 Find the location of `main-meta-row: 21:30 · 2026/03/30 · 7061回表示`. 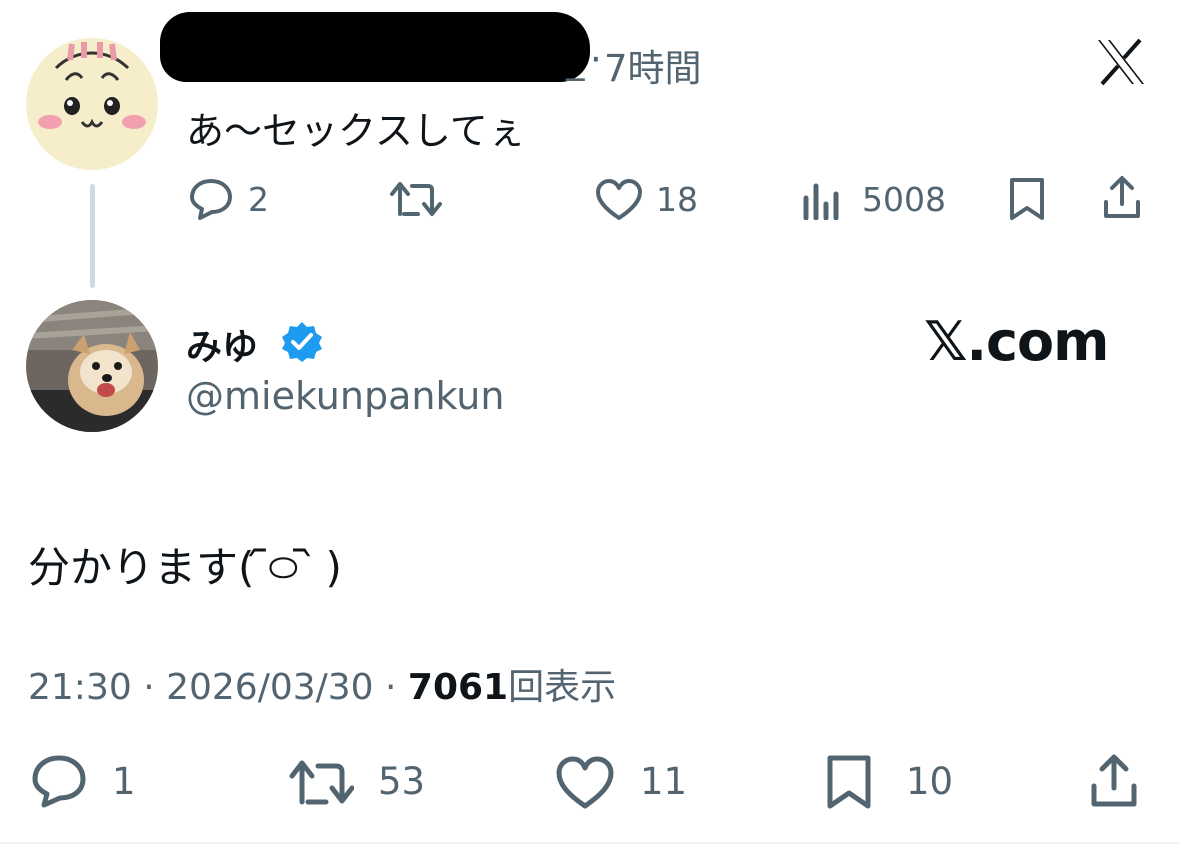

main-meta-row: 21:30 · 2026/03/30 · 7061回表示 is located at coordinates (322, 684).